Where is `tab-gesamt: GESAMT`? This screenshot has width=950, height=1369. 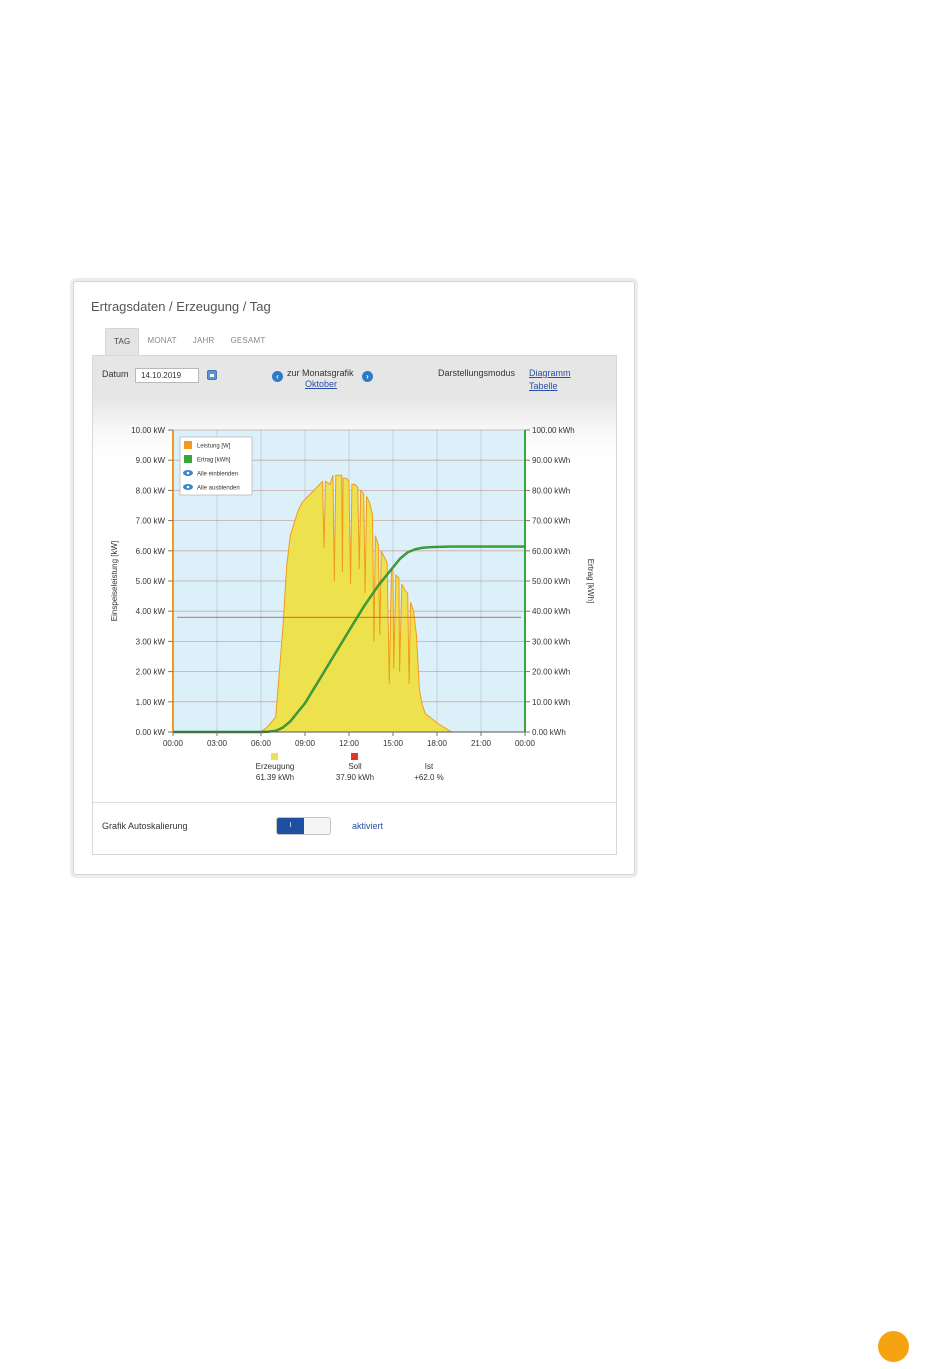
tab-gesamt: GESAMT is located at coordinates (247, 342).